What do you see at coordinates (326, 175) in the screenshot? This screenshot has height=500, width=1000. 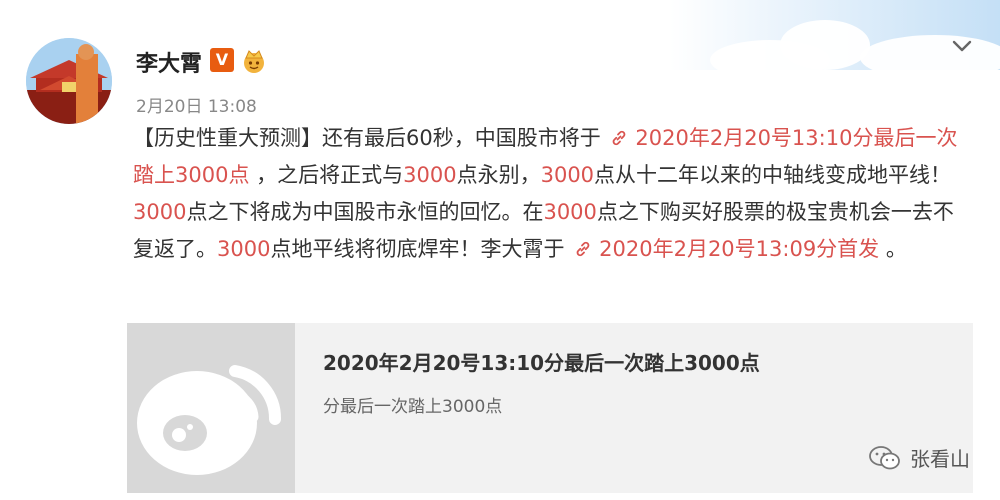 I see `post-text: ，之后将正式与` at bounding box center [326, 175].